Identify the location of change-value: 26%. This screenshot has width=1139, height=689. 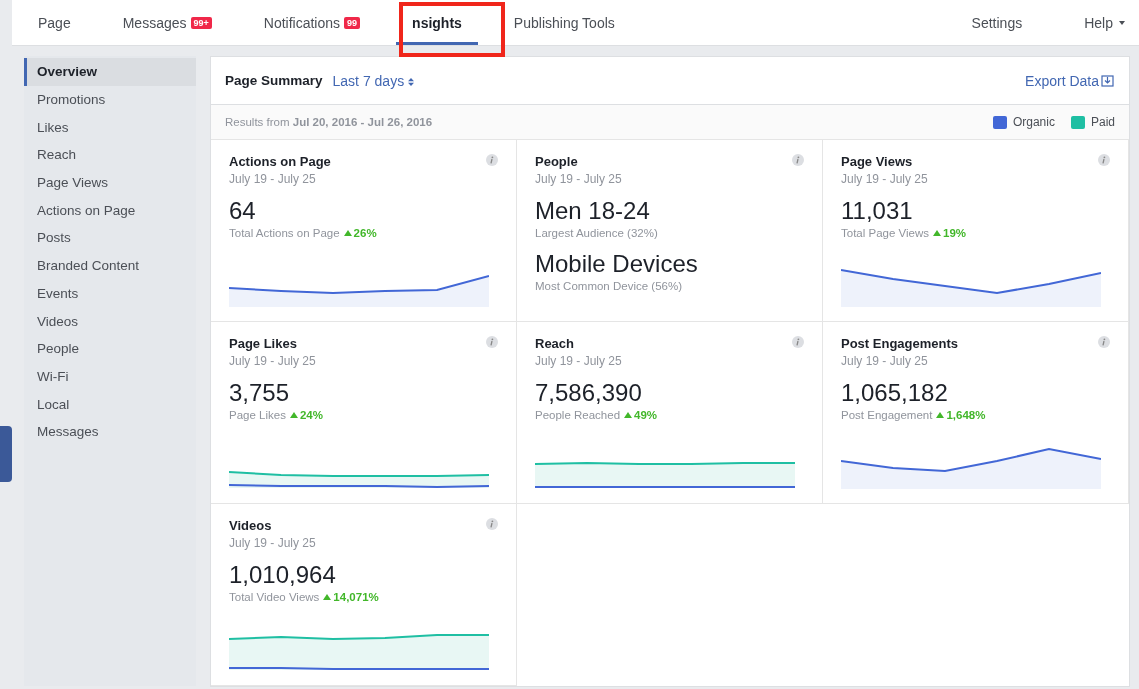
(360, 233).